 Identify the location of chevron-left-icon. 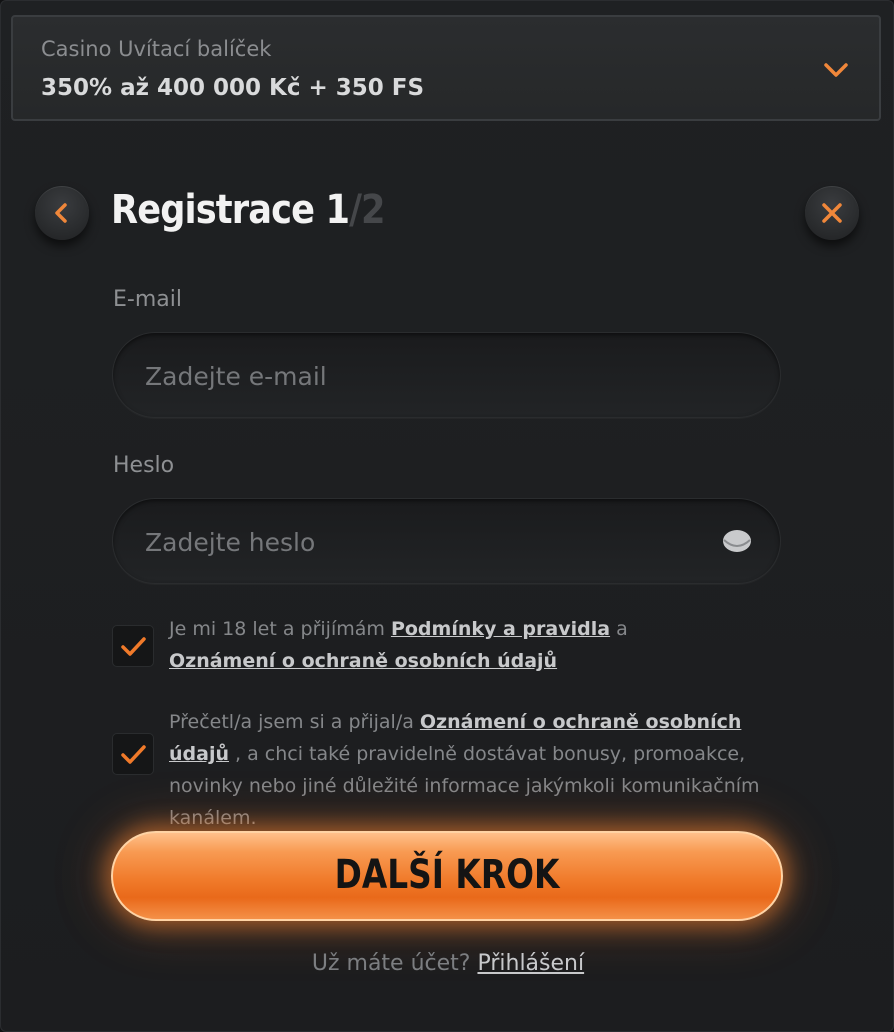
(61, 213).